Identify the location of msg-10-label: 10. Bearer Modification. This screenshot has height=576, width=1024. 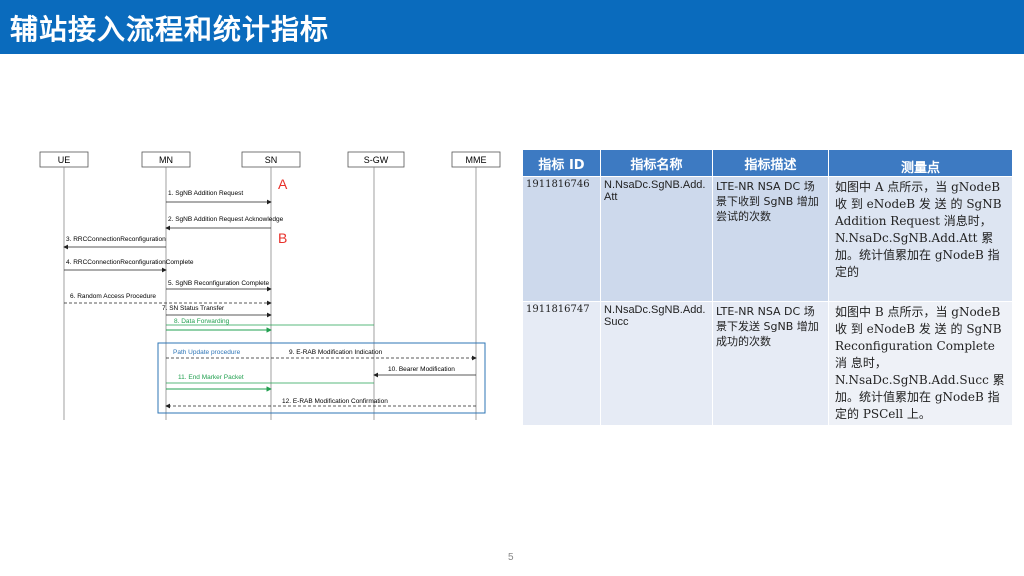
(421, 369).